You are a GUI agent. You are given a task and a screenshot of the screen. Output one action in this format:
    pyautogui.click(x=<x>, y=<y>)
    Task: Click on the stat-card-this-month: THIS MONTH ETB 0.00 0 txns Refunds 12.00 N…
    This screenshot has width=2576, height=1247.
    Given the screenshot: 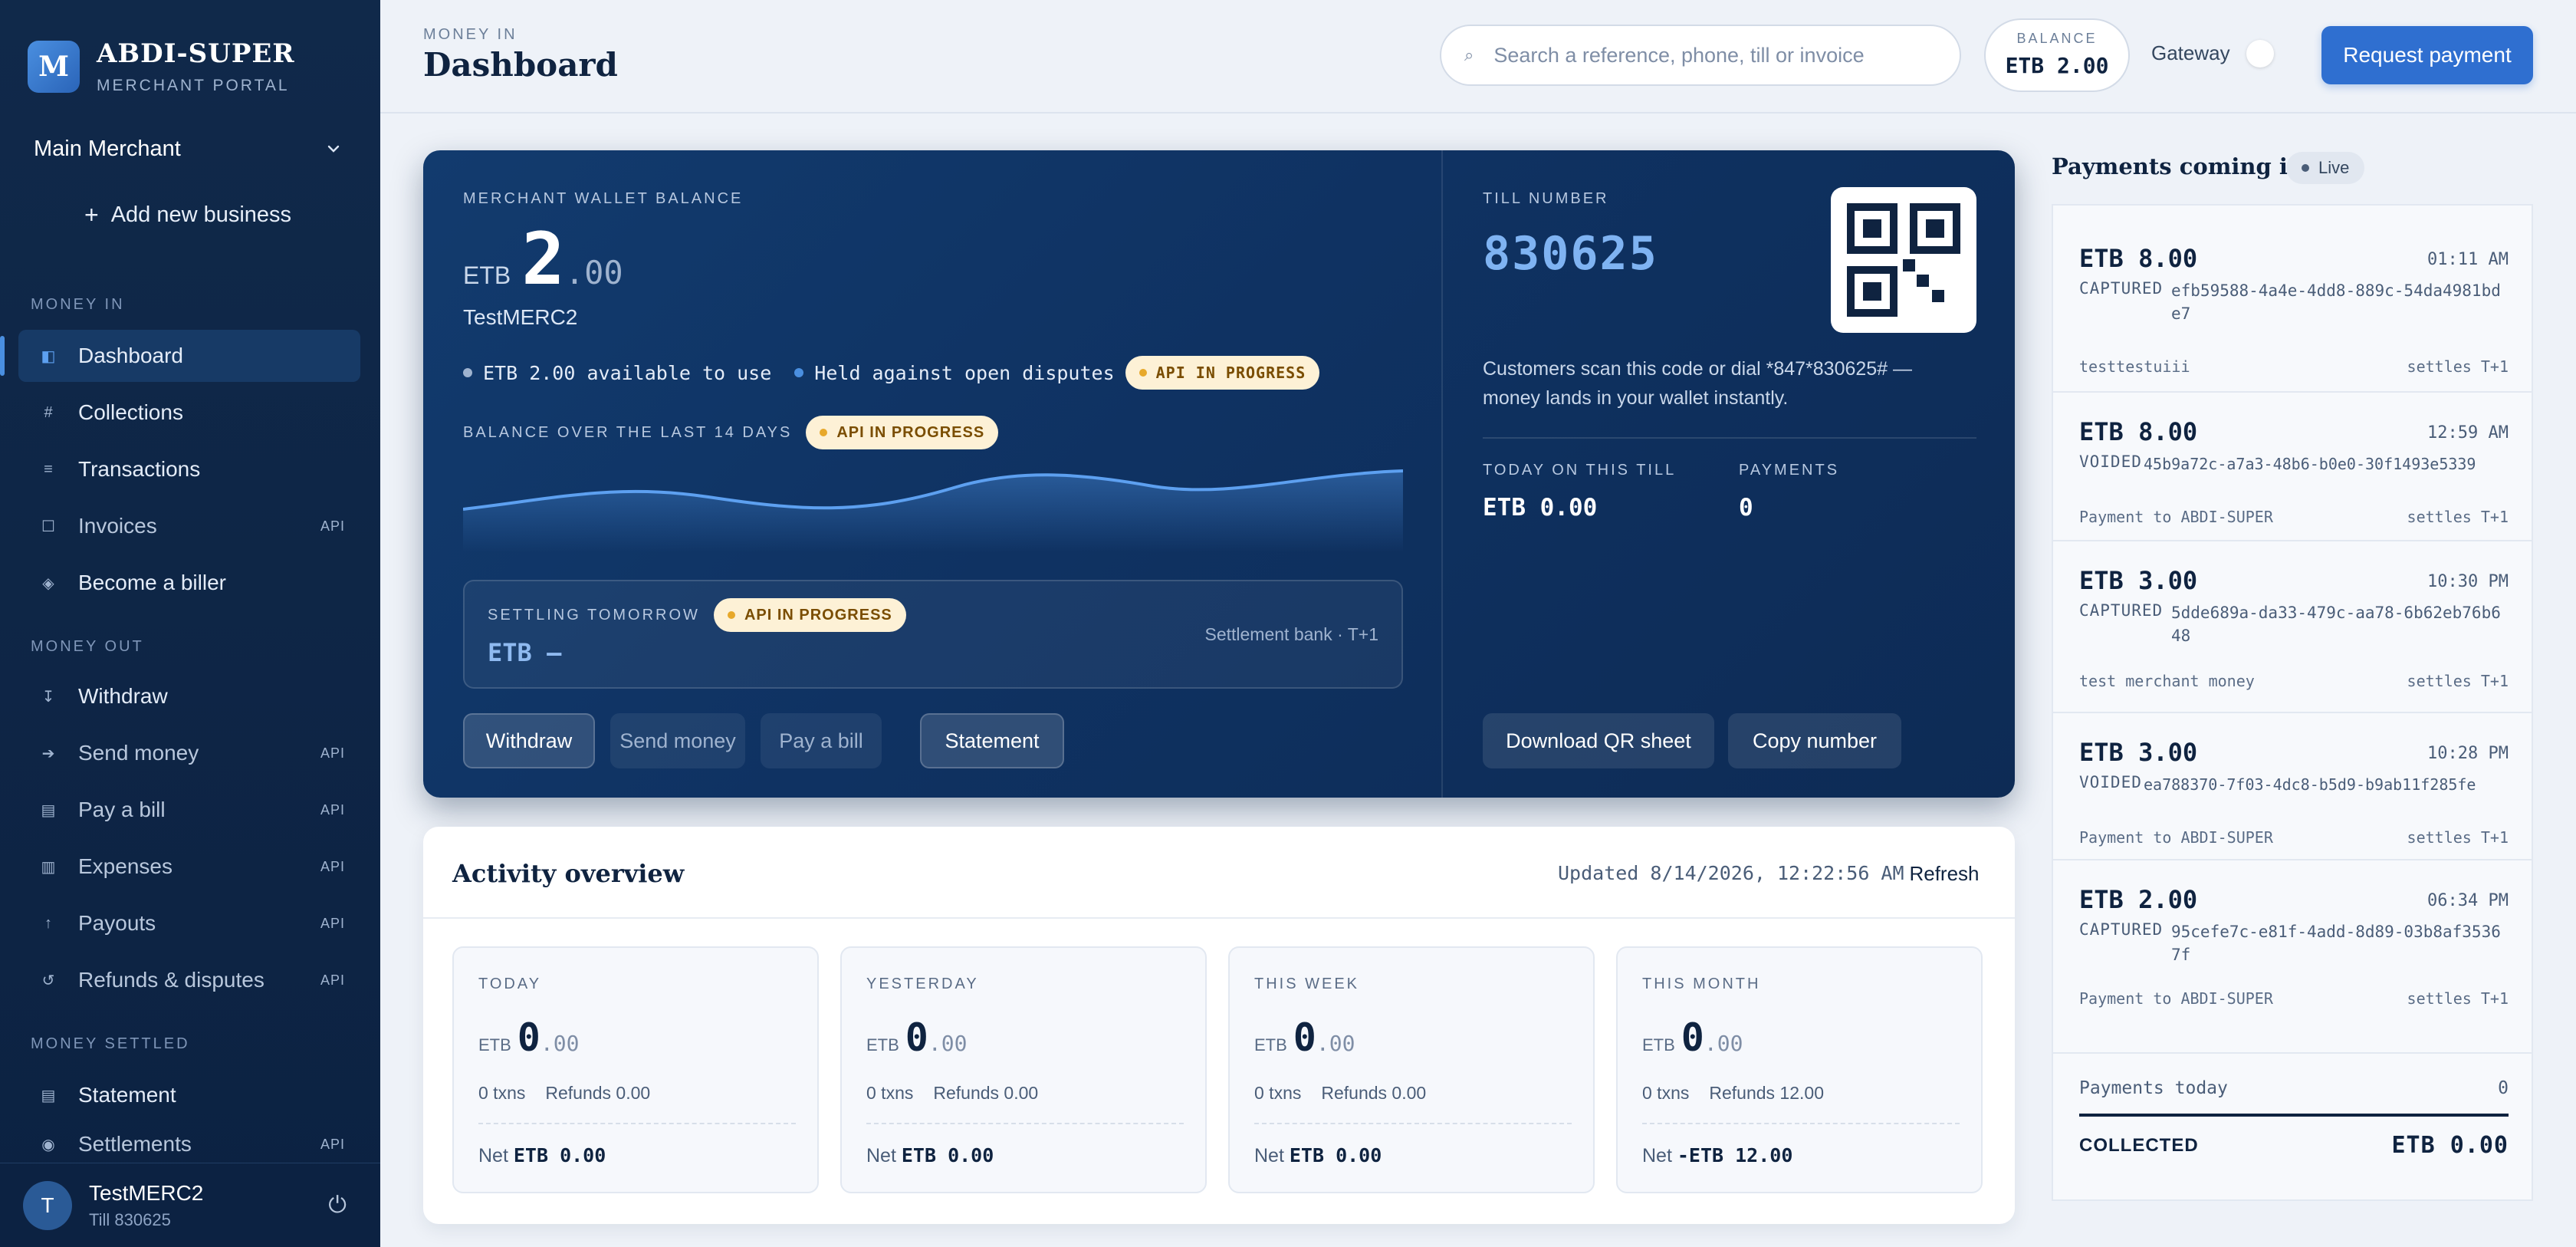 What is the action you would take?
    pyautogui.click(x=1800, y=1070)
    